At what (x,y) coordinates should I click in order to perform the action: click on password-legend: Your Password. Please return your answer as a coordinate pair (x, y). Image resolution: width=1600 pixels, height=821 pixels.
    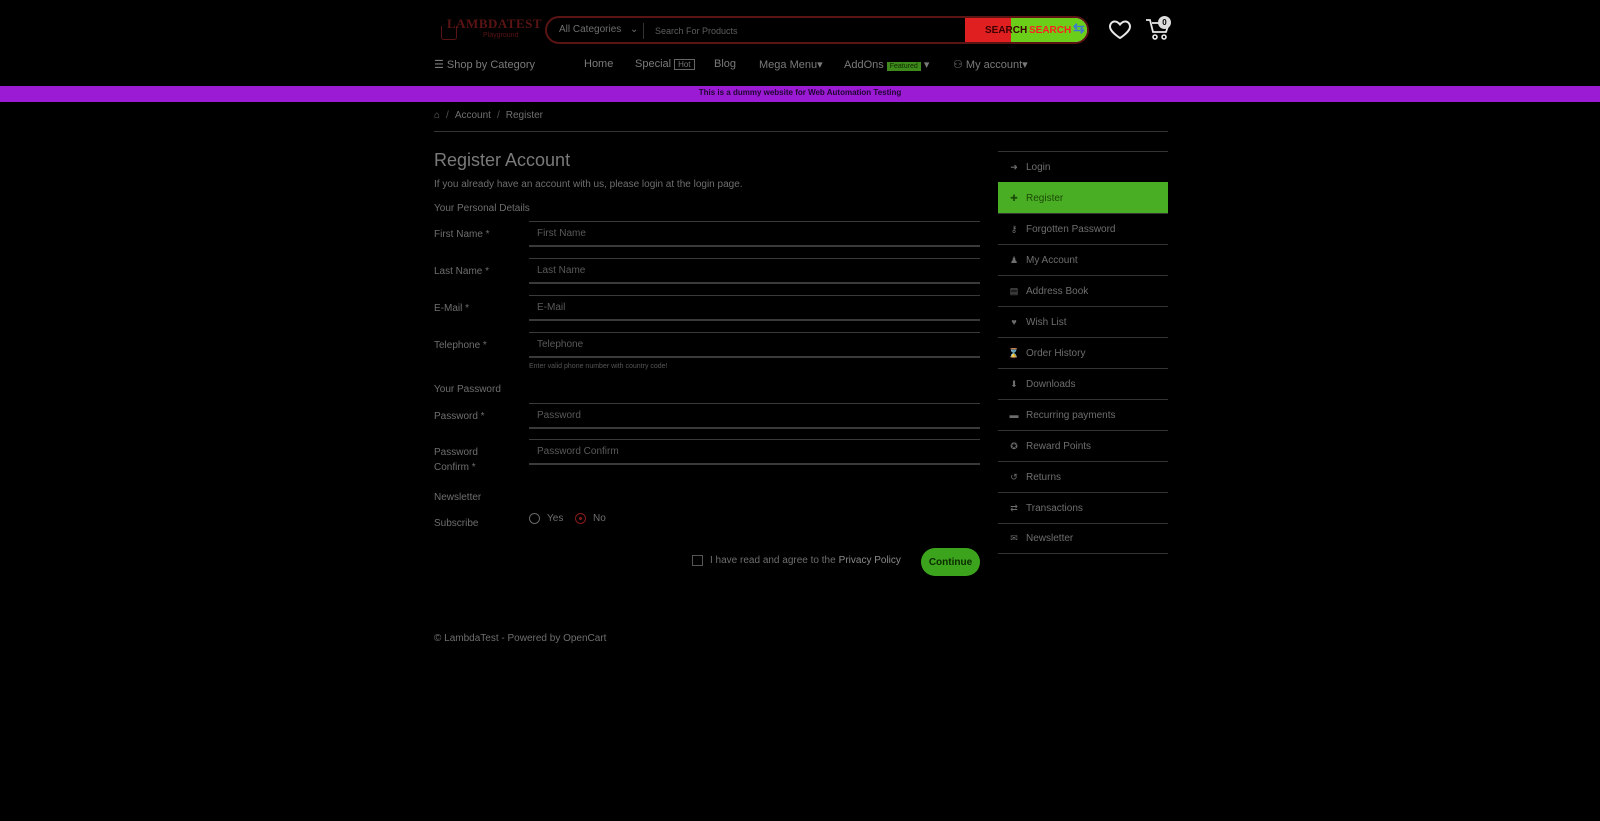
    Looking at the image, I should click on (467, 389).